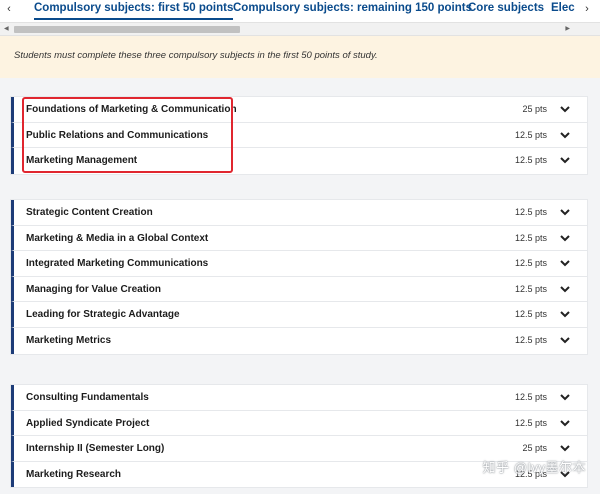 This screenshot has width=600, height=494. I want to click on subject-title: Integrated Marketing Communications, so click(117, 264).